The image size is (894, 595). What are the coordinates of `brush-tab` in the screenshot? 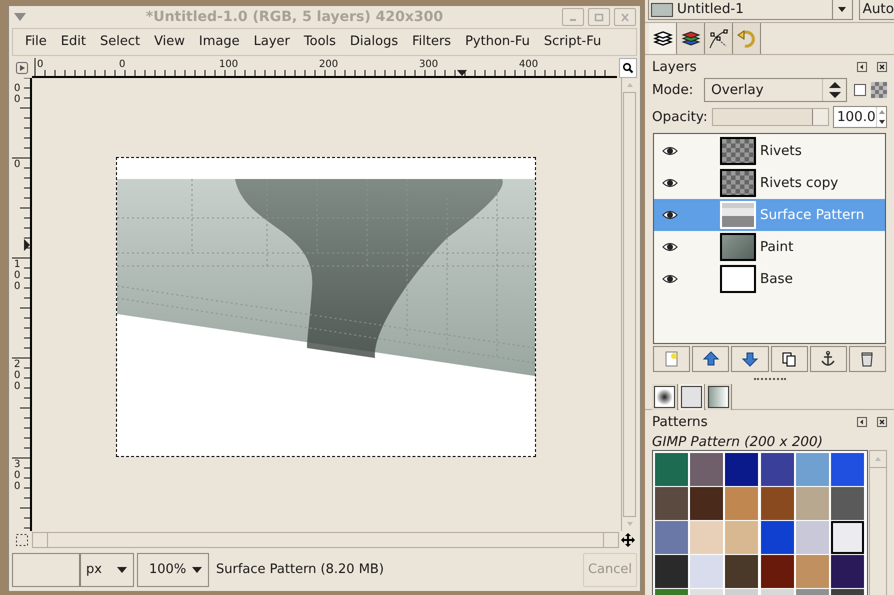 It's located at (665, 397).